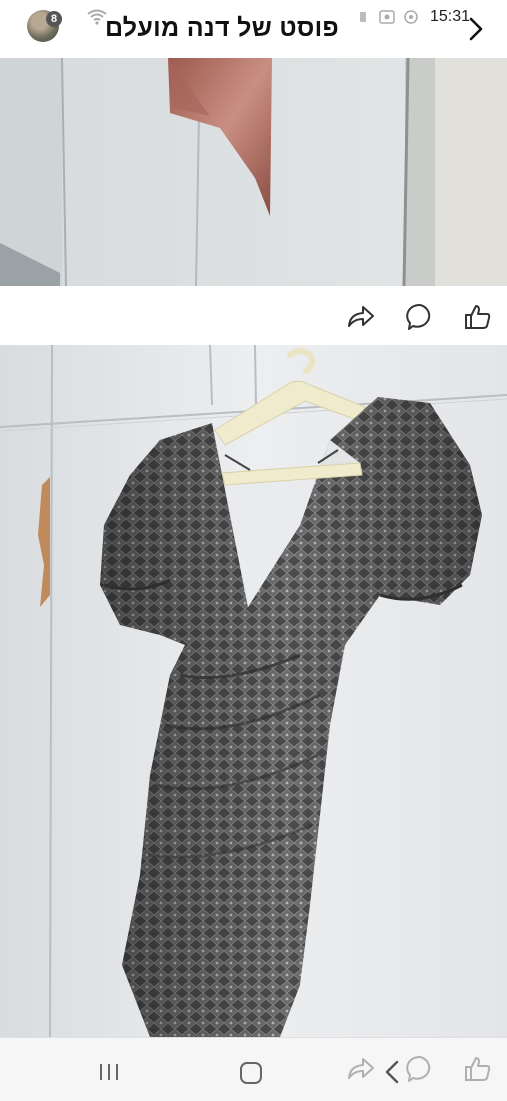 The image size is (507, 1101). Describe the element at coordinates (476, 29) in the screenshot. I see `back-chevron-icon` at that location.